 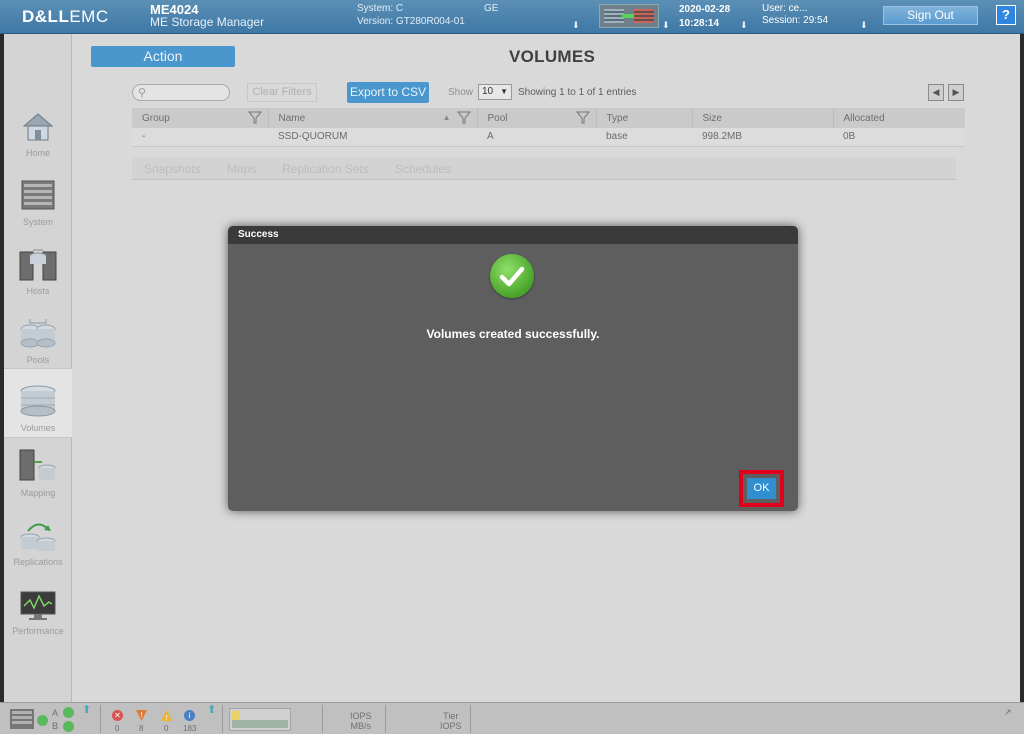 What do you see at coordinates (497, 118) in the screenshot?
I see `column-pool-label: Pool` at bounding box center [497, 118].